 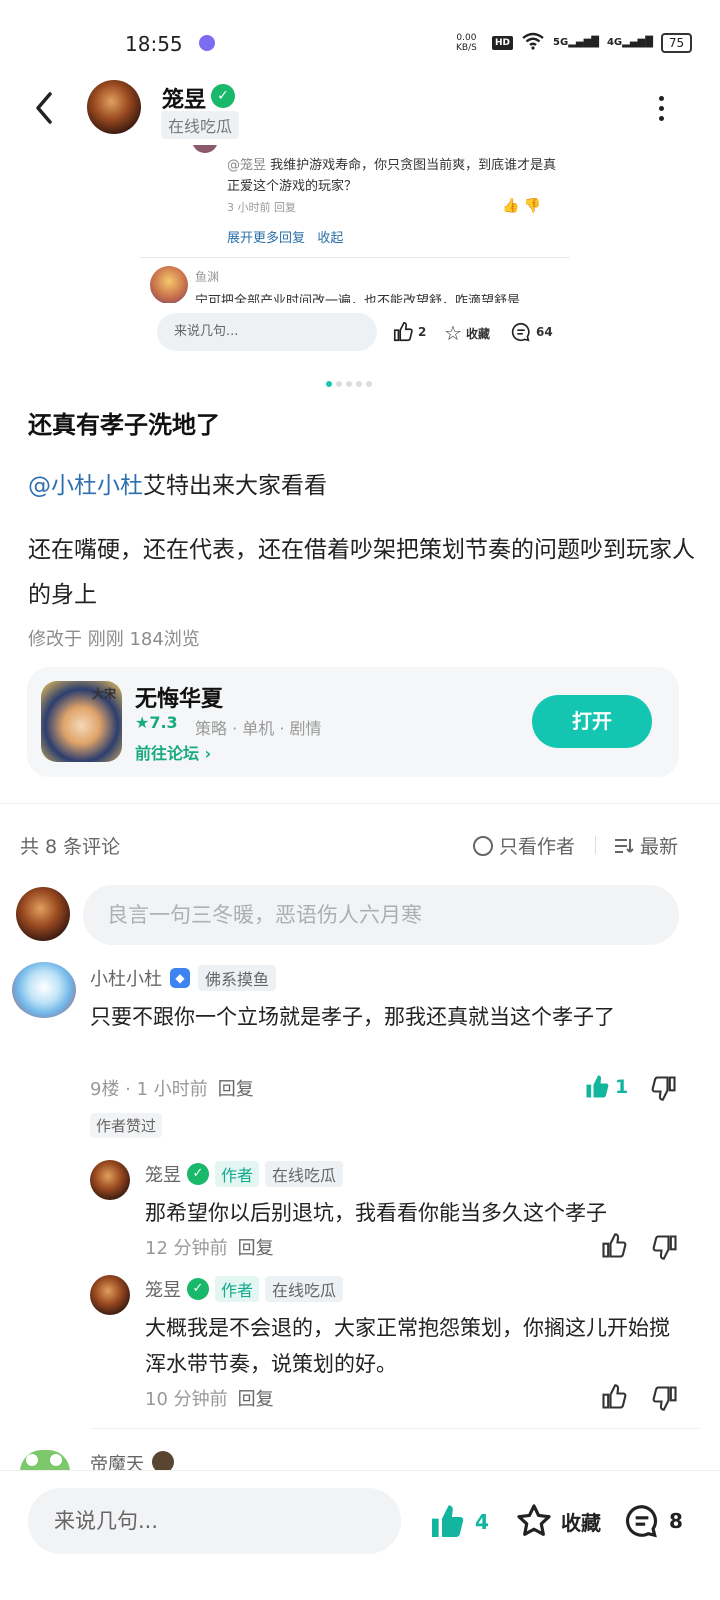 What do you see at coordinates (349, 384) in the screenshot?
I see `carousel-indicator` at bounding box center [349, 384].